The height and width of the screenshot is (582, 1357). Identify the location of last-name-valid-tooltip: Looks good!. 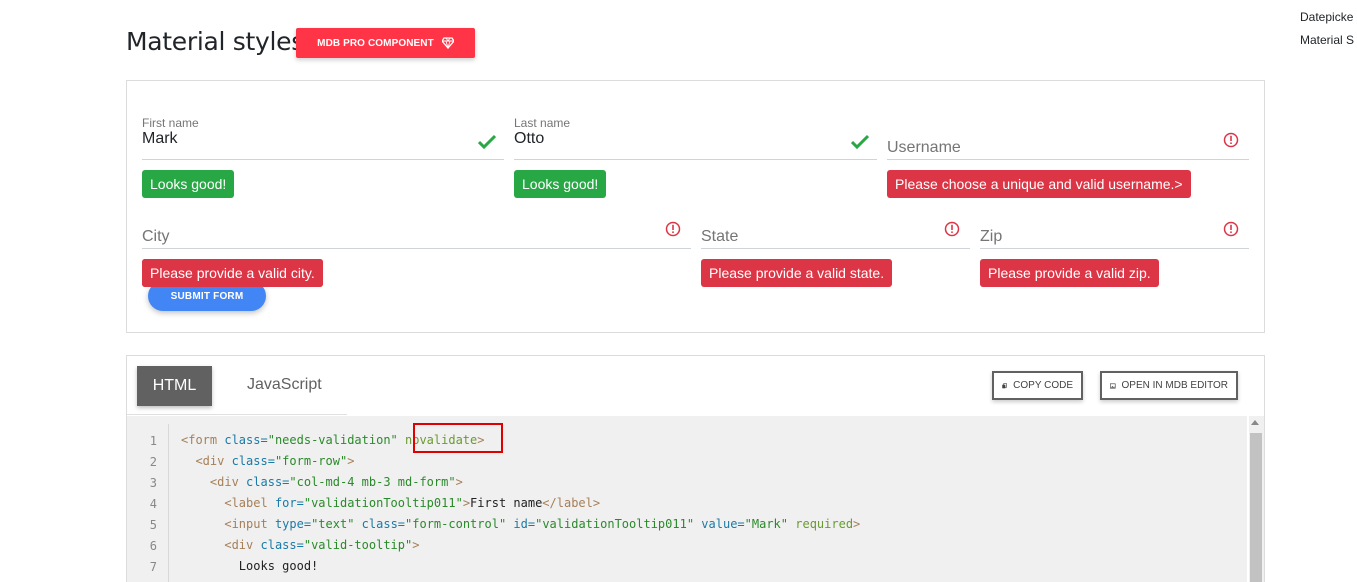
(560, 184).